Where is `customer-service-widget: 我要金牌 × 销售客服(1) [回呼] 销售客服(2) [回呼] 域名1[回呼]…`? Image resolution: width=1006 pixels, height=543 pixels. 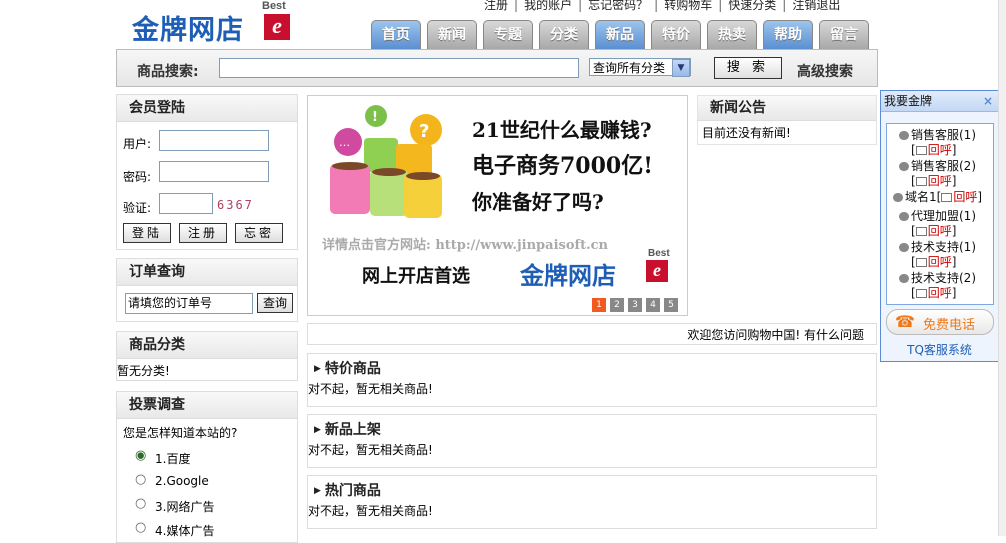
customer-service-widget: 我要金牌 × 销售客服(1) [回呼] 销售客服(2) [回呼] 域名1[回呼]… is located at coordinates (939, 226).